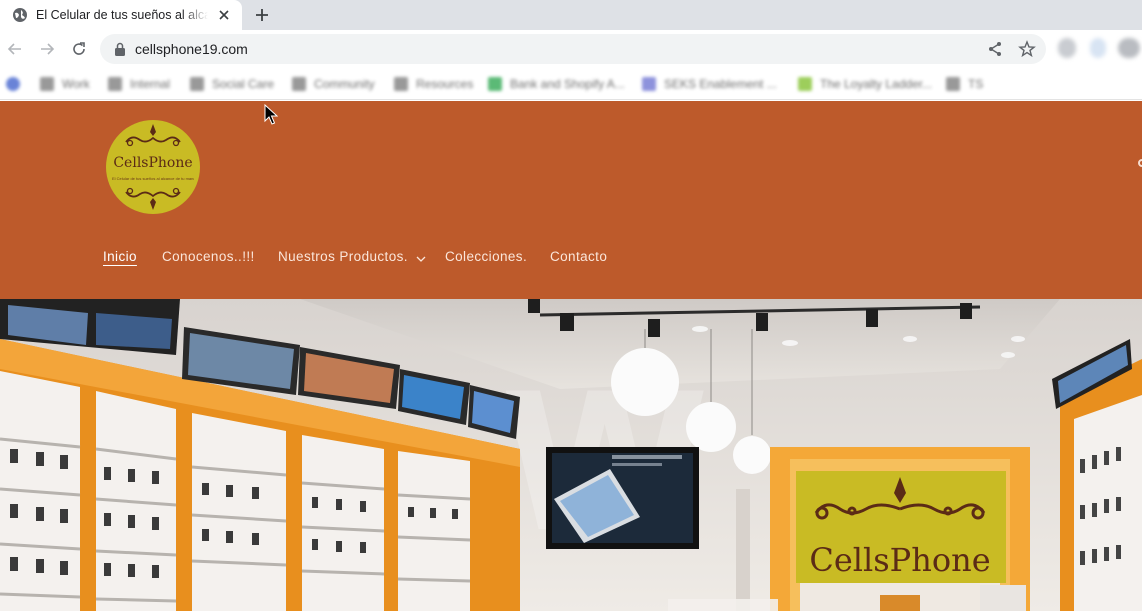 The width and height of the screenshot is (1142, 611). What do you see at coordinates (805, 84) in the screenshot?
I see `leaf-icon` at bounding box center [805, 84].